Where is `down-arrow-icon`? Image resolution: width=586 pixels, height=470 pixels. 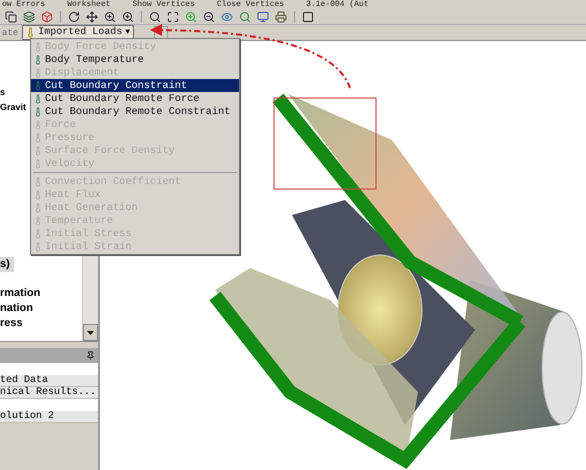
down-arrow-icon is located at coordinates (90, 332).